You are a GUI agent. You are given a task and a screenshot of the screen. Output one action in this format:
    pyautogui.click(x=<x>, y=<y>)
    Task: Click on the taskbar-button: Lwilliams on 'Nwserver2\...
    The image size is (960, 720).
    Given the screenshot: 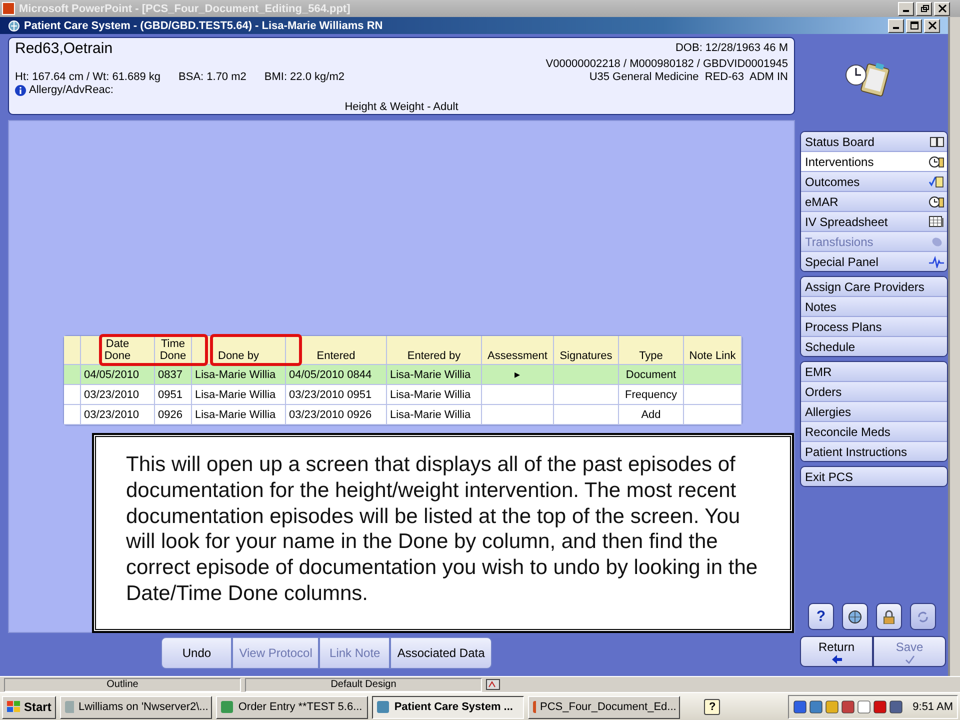 What is the action you would take?
    pyautogui.click(x=136, y=707)
    